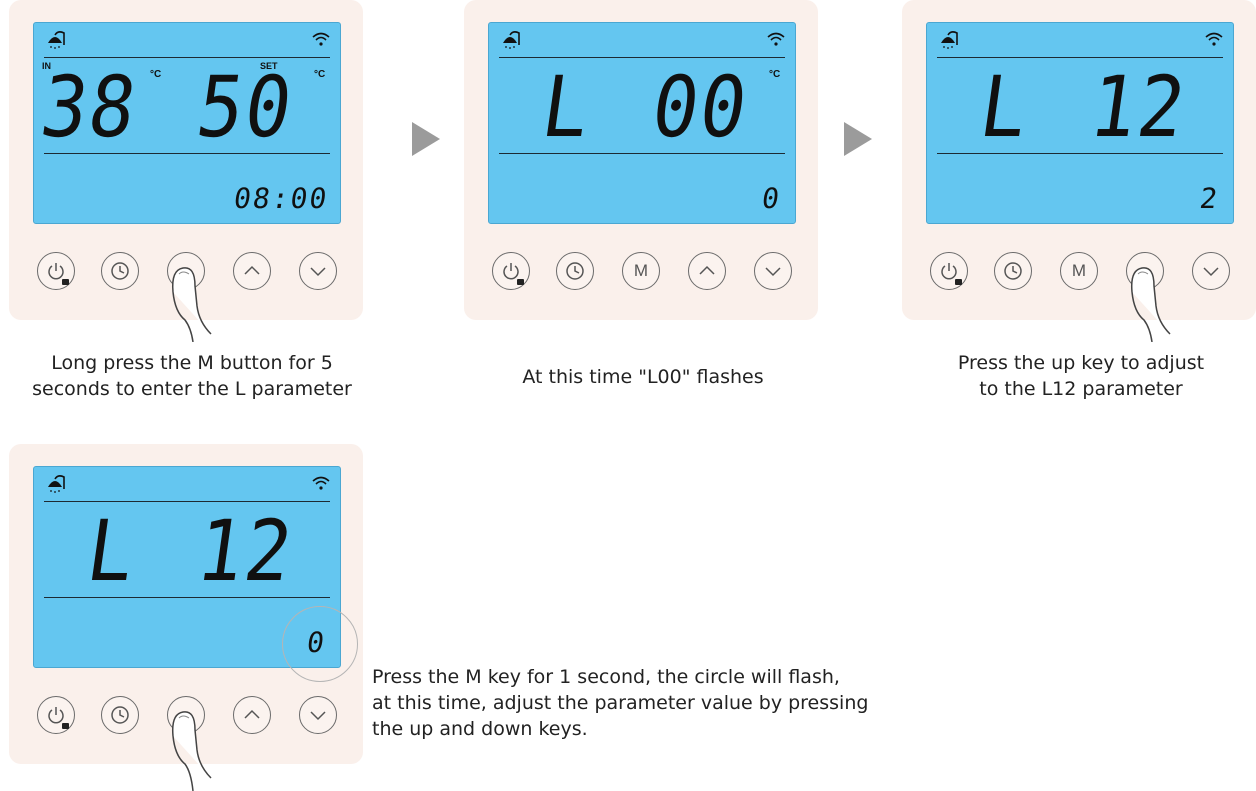  What do you see at coordinates (89, 107) in the screenshot?
I see `inlet-temp-value: 38` at bounding box center [89, 107].